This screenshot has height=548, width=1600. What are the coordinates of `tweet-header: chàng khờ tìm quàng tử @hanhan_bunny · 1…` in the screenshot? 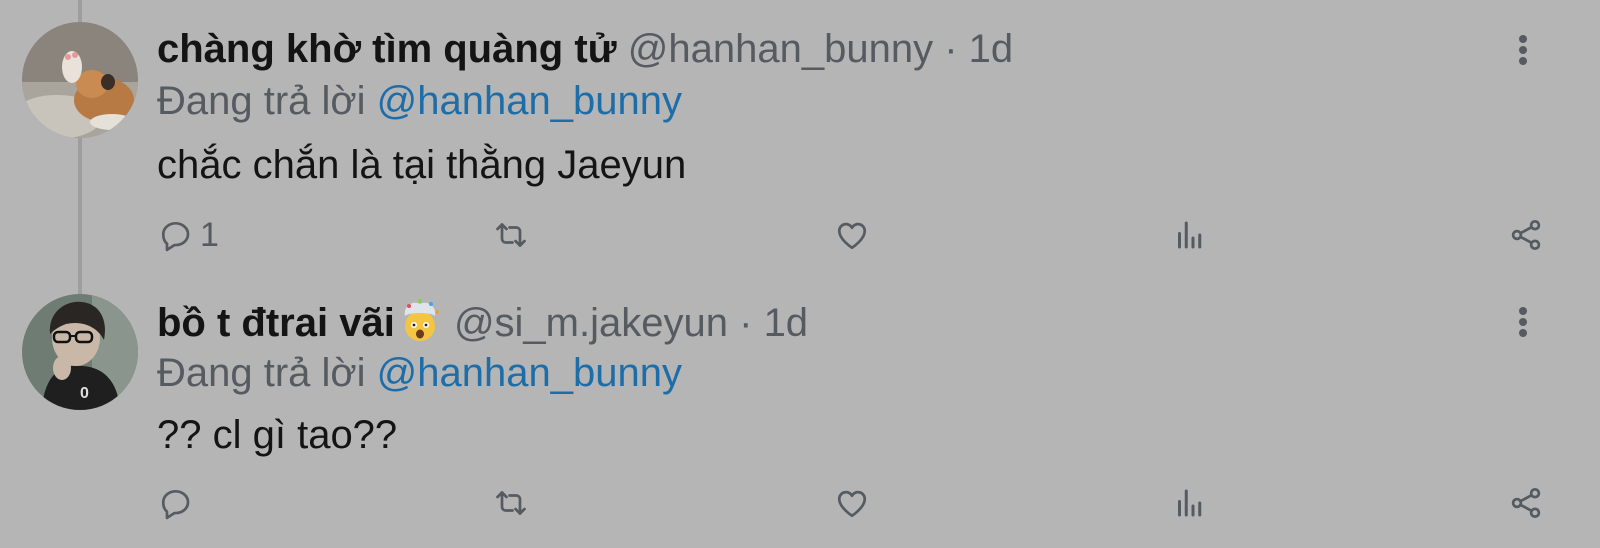 It's located at (585, 49).